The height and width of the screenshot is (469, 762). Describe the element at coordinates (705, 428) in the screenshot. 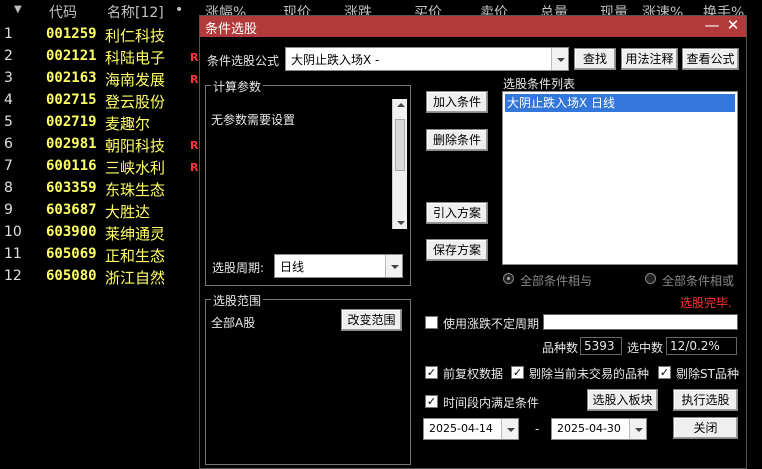

I see `close-button: 关闭` at that location.